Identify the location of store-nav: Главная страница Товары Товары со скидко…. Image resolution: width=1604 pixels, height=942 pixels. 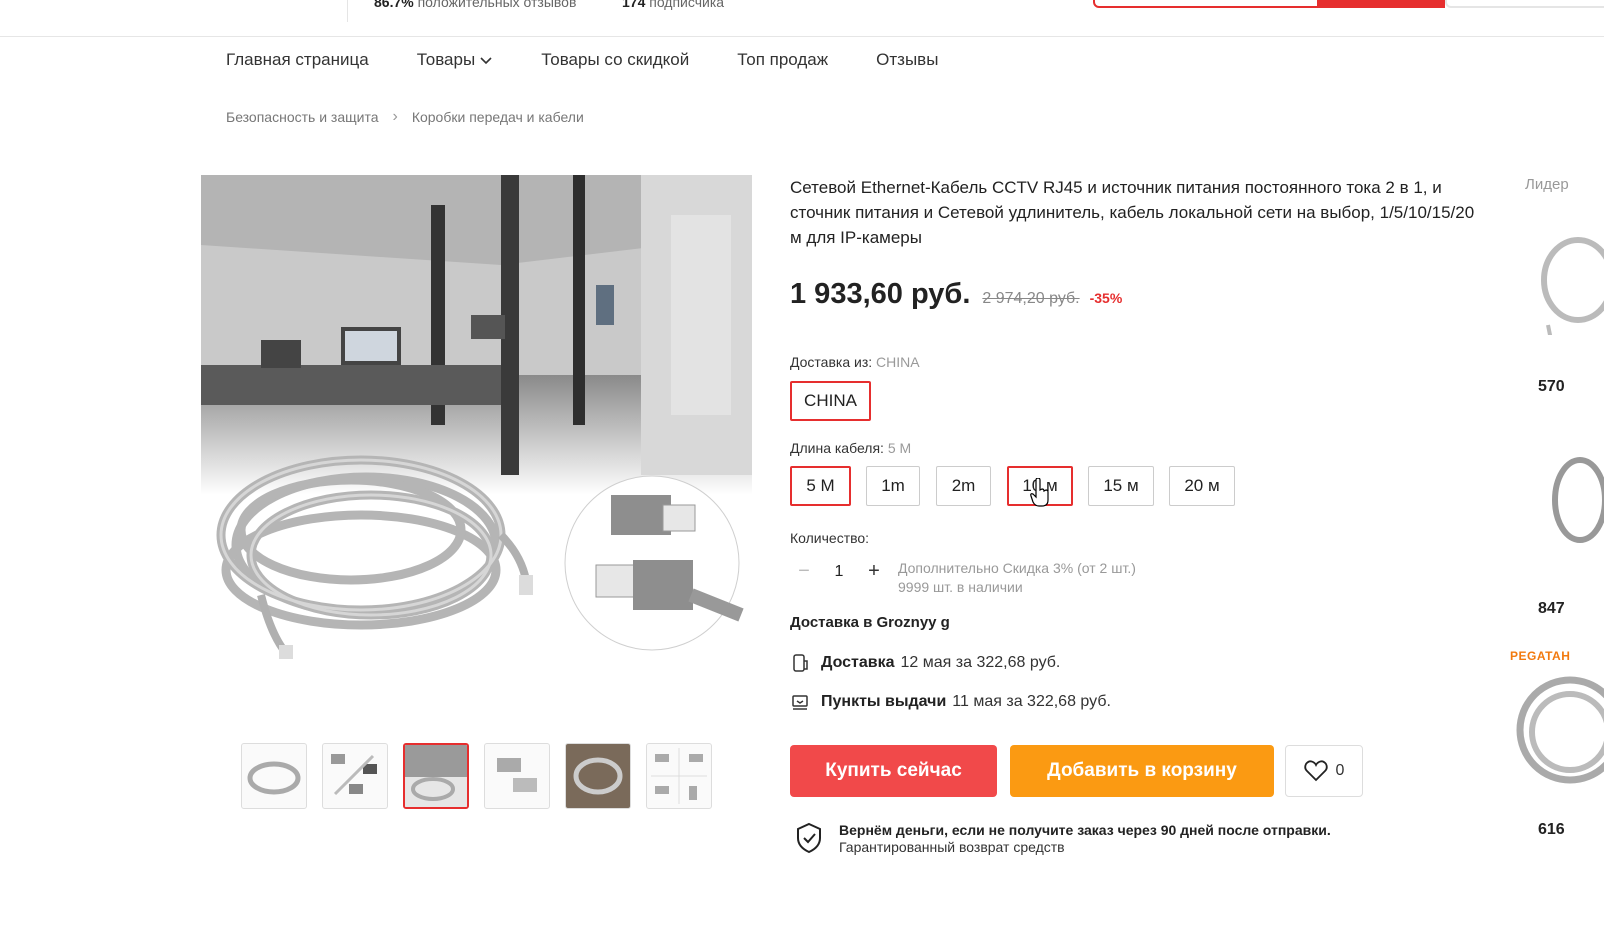
(606, 60).